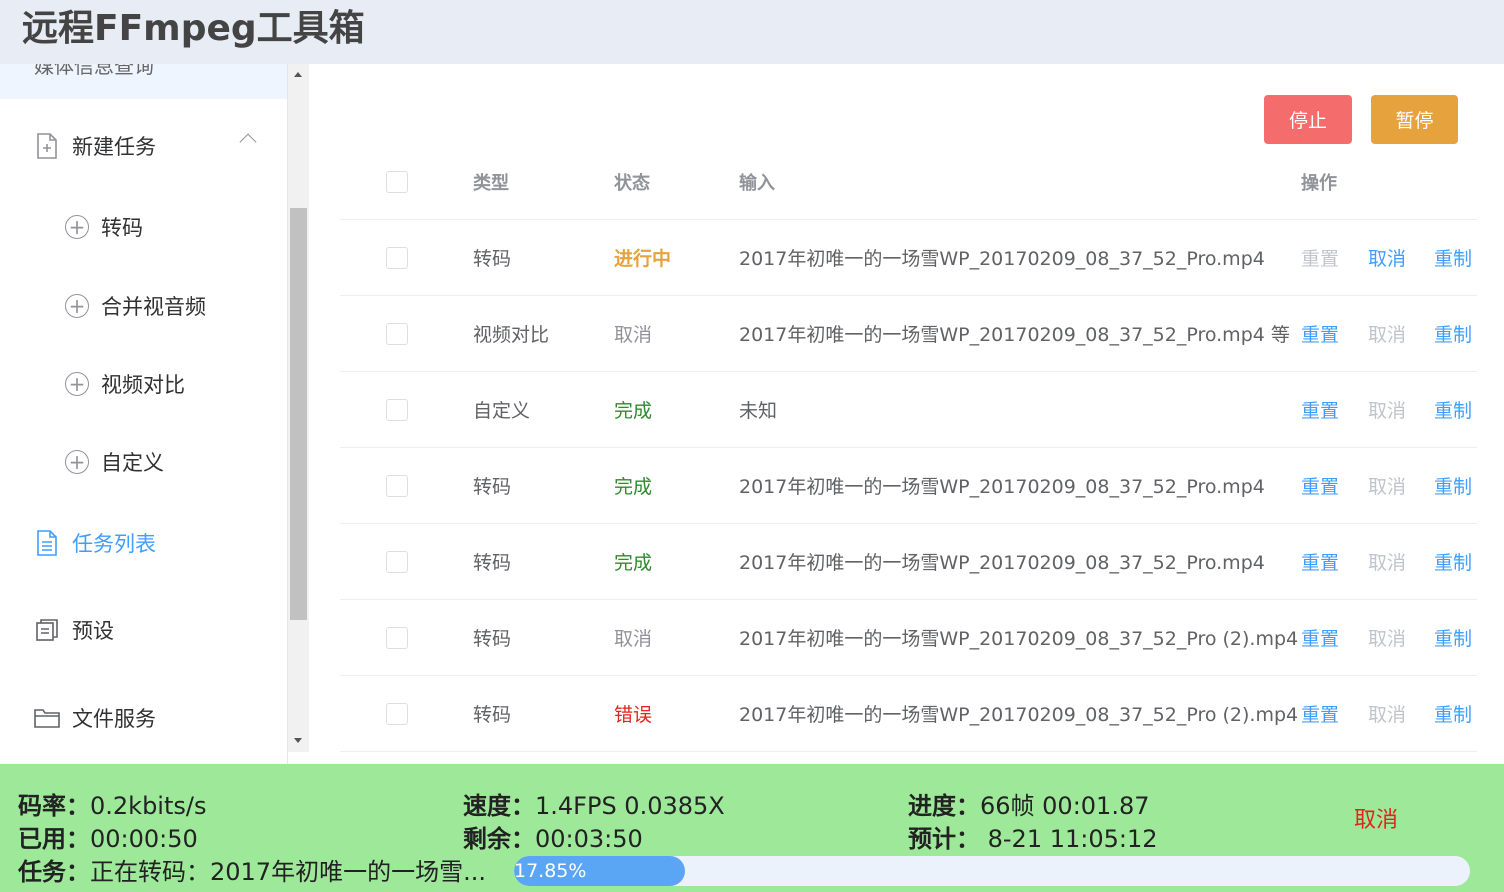  Describe the element at coordinates (93, 631) in the screenshot. I see `sidebar-item-label: 预设` at that location.